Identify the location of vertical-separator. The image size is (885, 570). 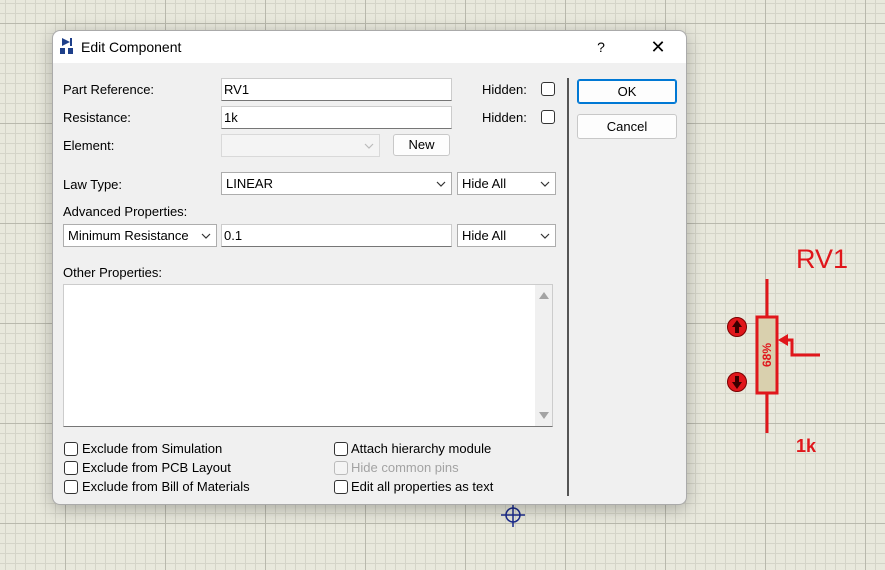
(568, 287).